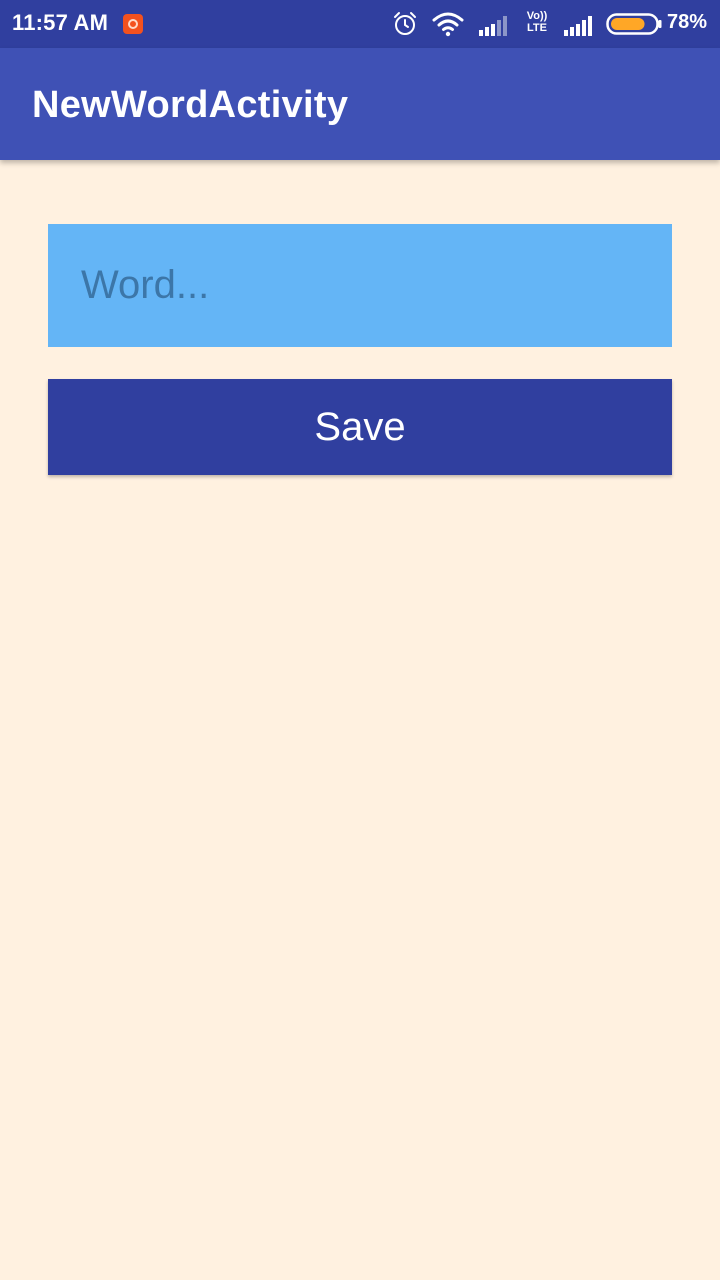 This screenshot has height=1280, width=720. I want to click on battery-icon, so click(634, 24).